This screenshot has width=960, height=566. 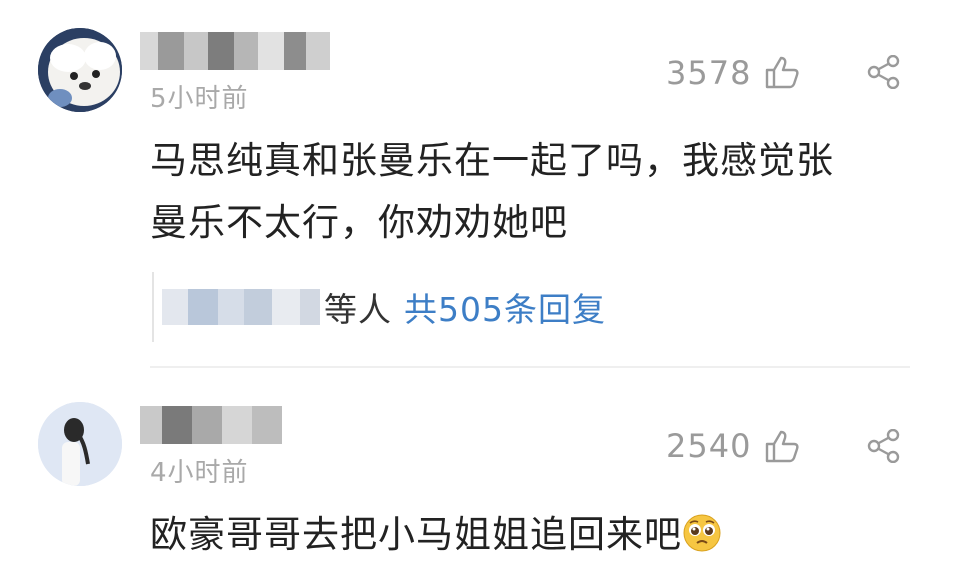 What do you see at coordinates (199, 473) in the screenshot?
I see `comment-time: 4小时前` at bounding box center [199, 473].